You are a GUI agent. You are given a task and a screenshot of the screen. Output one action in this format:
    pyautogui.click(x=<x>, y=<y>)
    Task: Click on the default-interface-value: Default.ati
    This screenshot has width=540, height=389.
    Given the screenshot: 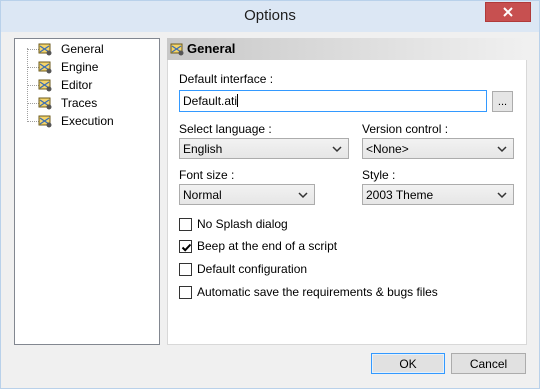 What is the action you would take?
    pyautogui.click(x=210, y=101)
    